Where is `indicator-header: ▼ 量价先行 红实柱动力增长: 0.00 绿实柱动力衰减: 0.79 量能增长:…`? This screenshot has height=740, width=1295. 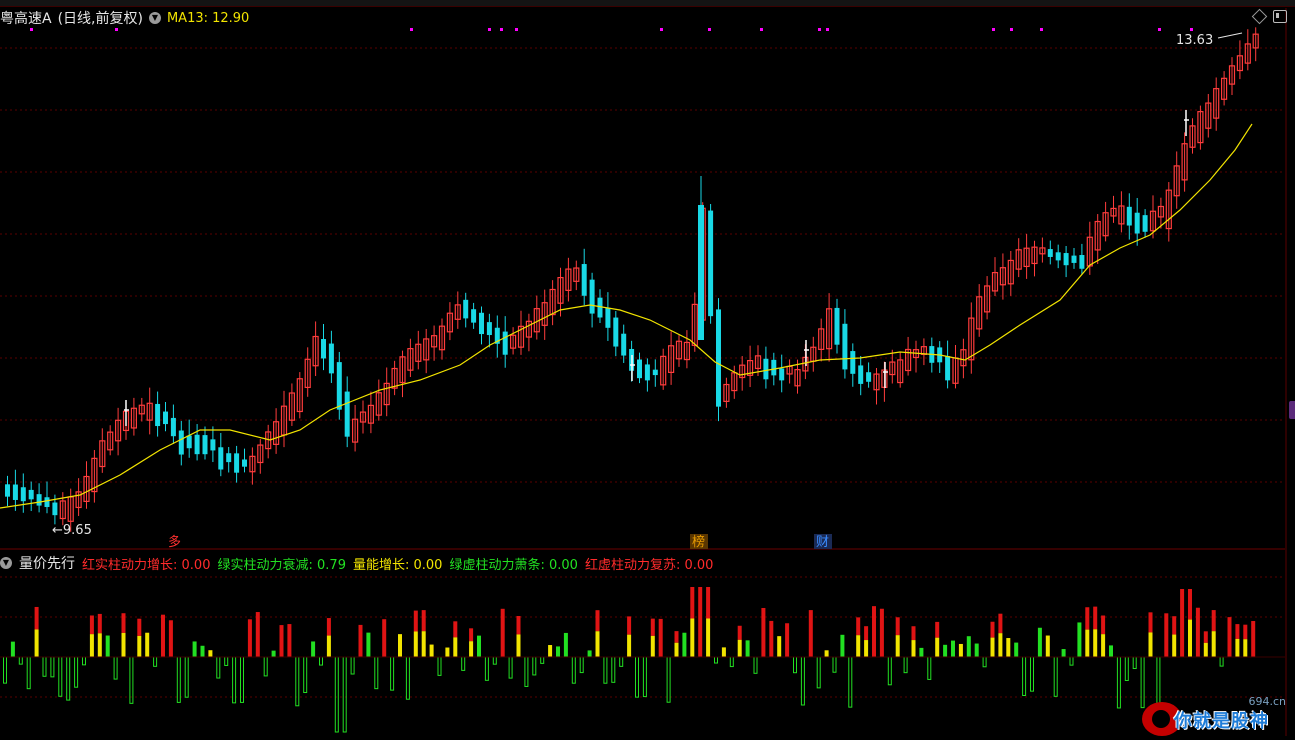
indicator-header: ▼ 量价先行 红实柱动力增长: 0.00 绿实柱动力衰减: 0.79 量能增长:… is located at coordinates (356, 563).